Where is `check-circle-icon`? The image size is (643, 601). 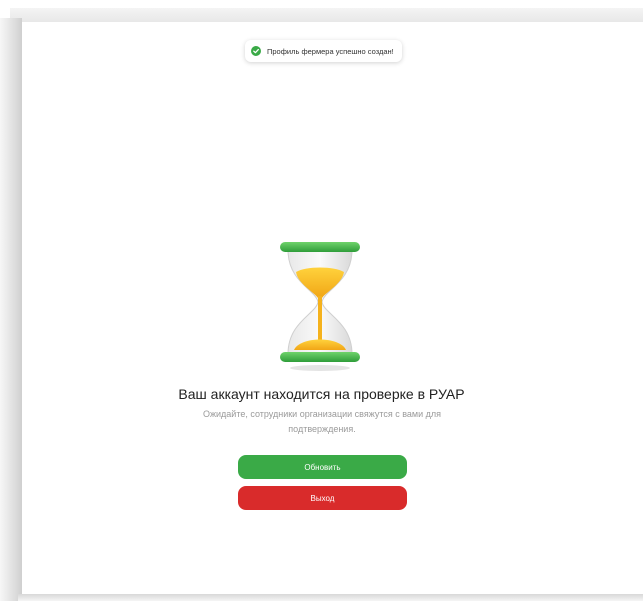 check-circle-icon is located at coordinates (256, 51).